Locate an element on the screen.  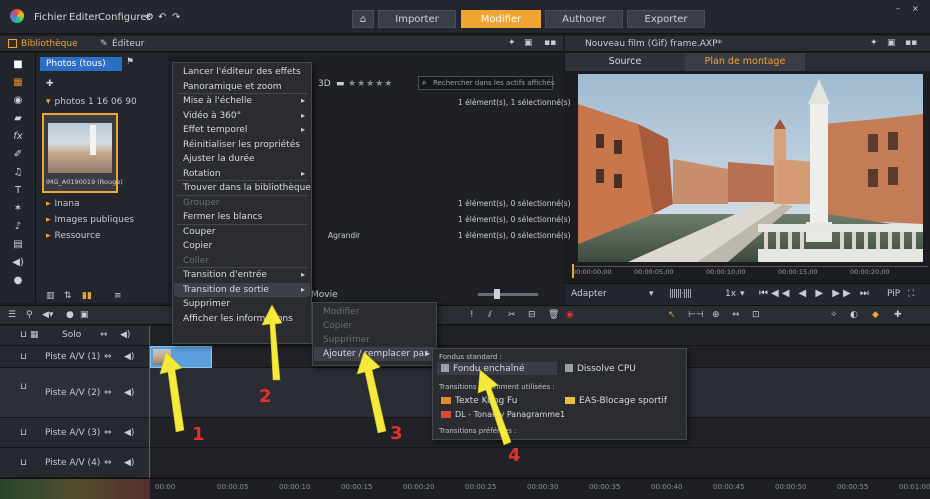
callout-4: 4 is located at coordinates (514, 455).